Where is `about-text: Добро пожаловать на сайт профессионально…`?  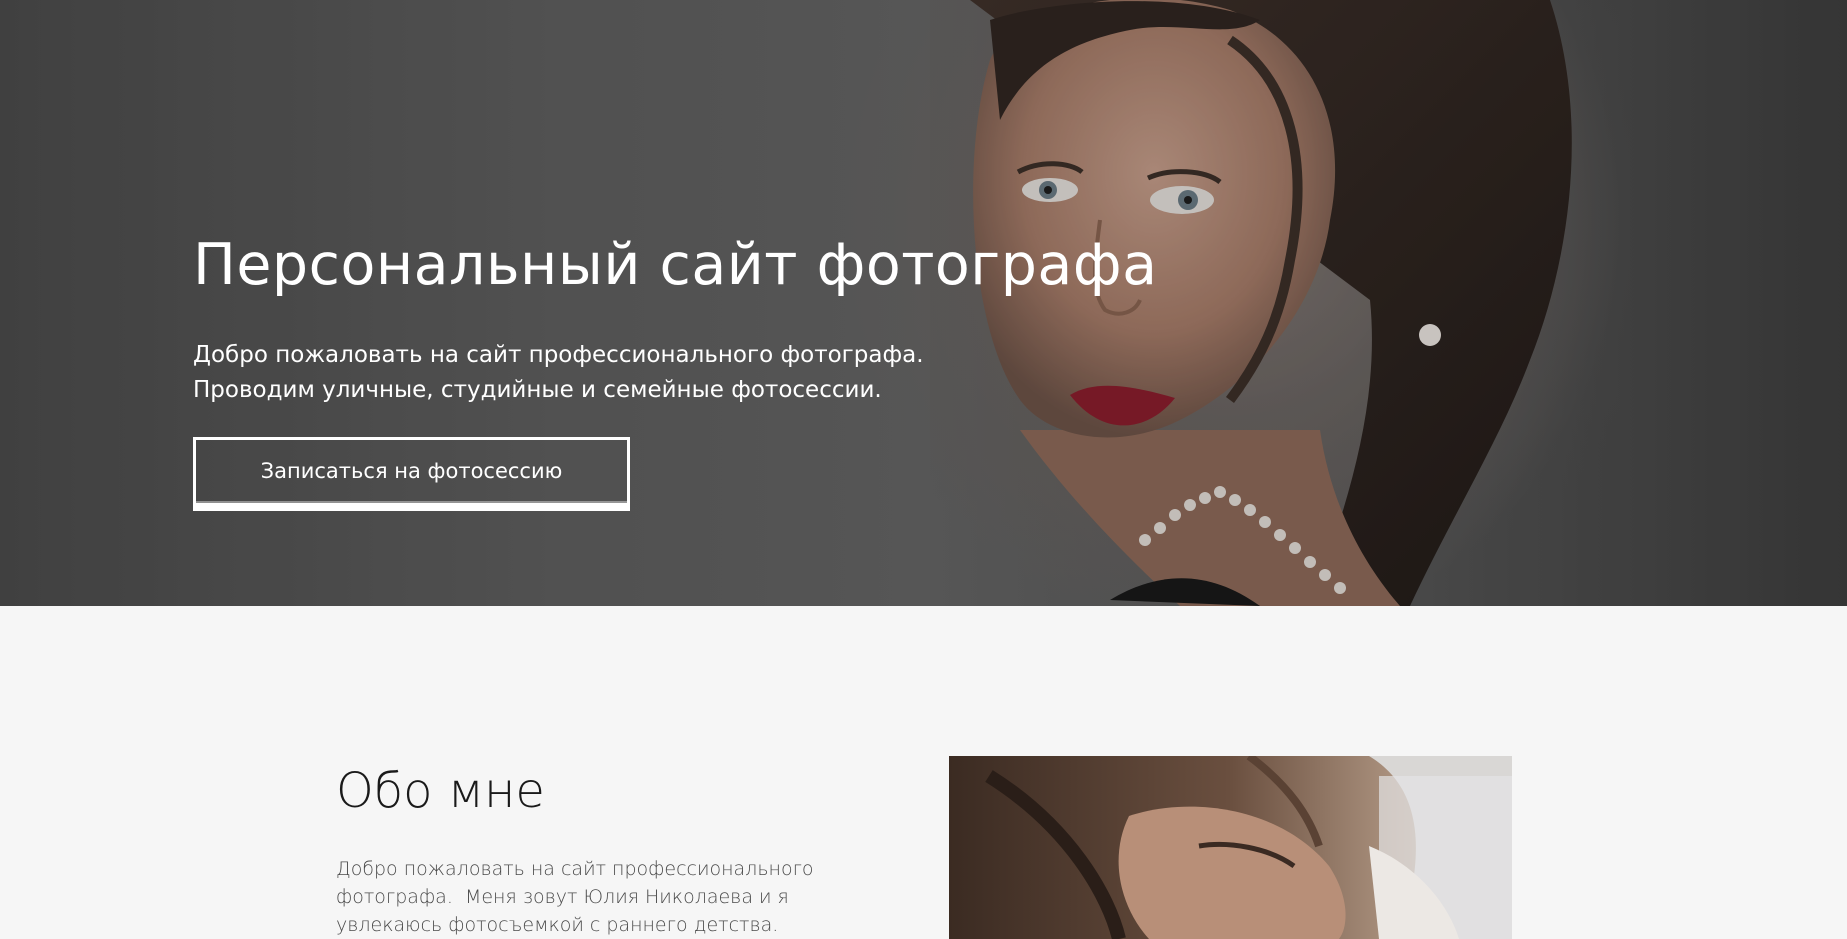 about-text: Добро пожаловать на сайт профессионально… is located at coordinates (596, 897).